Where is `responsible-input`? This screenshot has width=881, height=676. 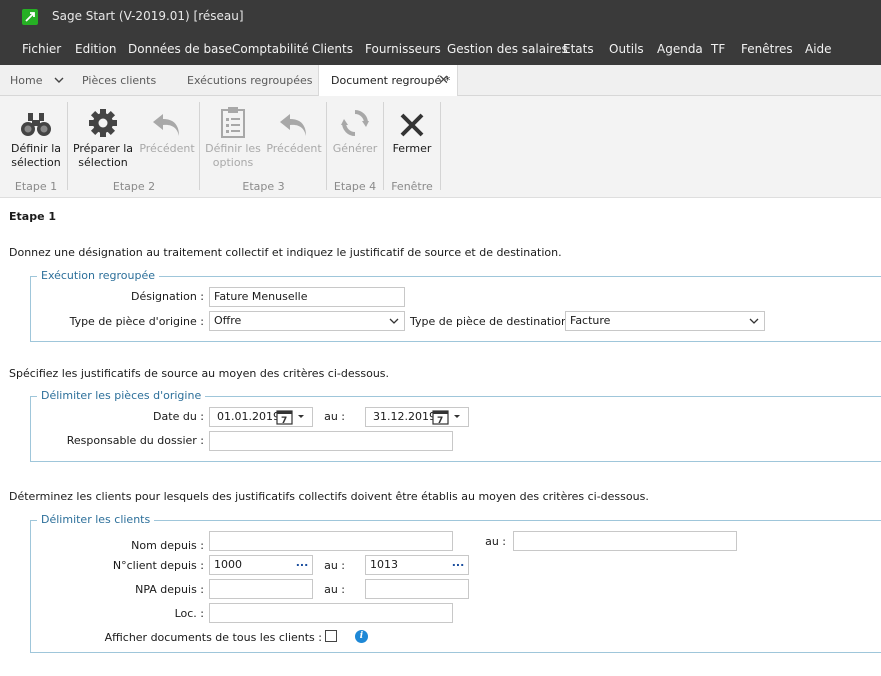 responsible-input is located at coordinates (331, 441).